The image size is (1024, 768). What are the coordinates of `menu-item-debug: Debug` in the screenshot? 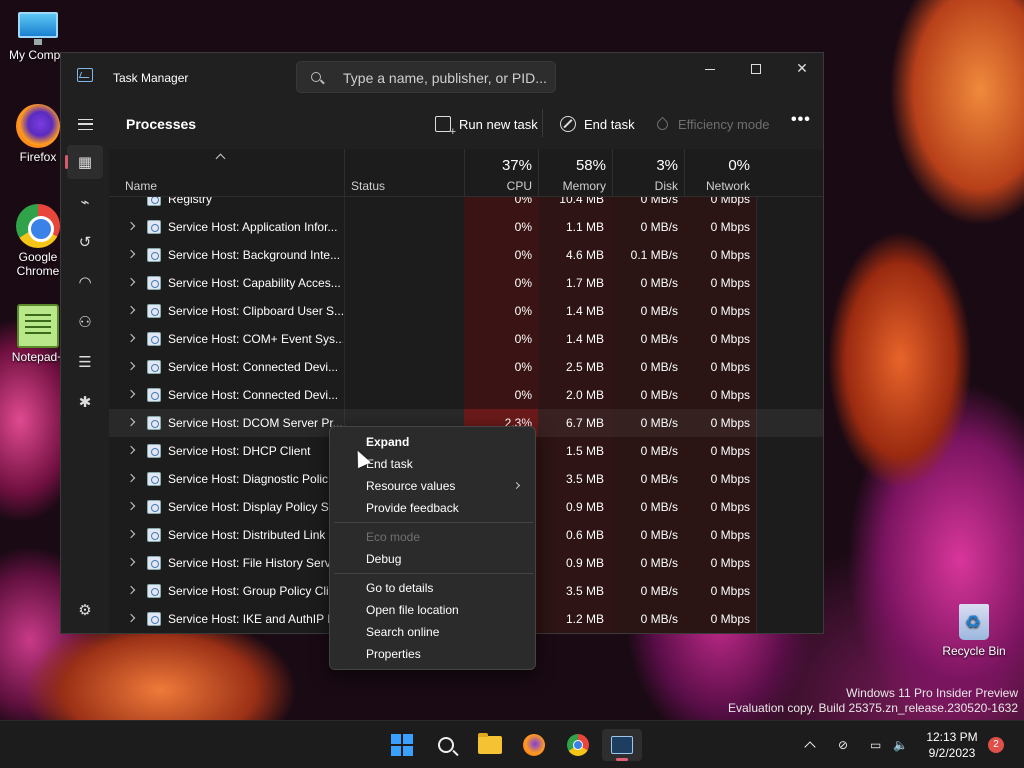 It's located at (433, 559).